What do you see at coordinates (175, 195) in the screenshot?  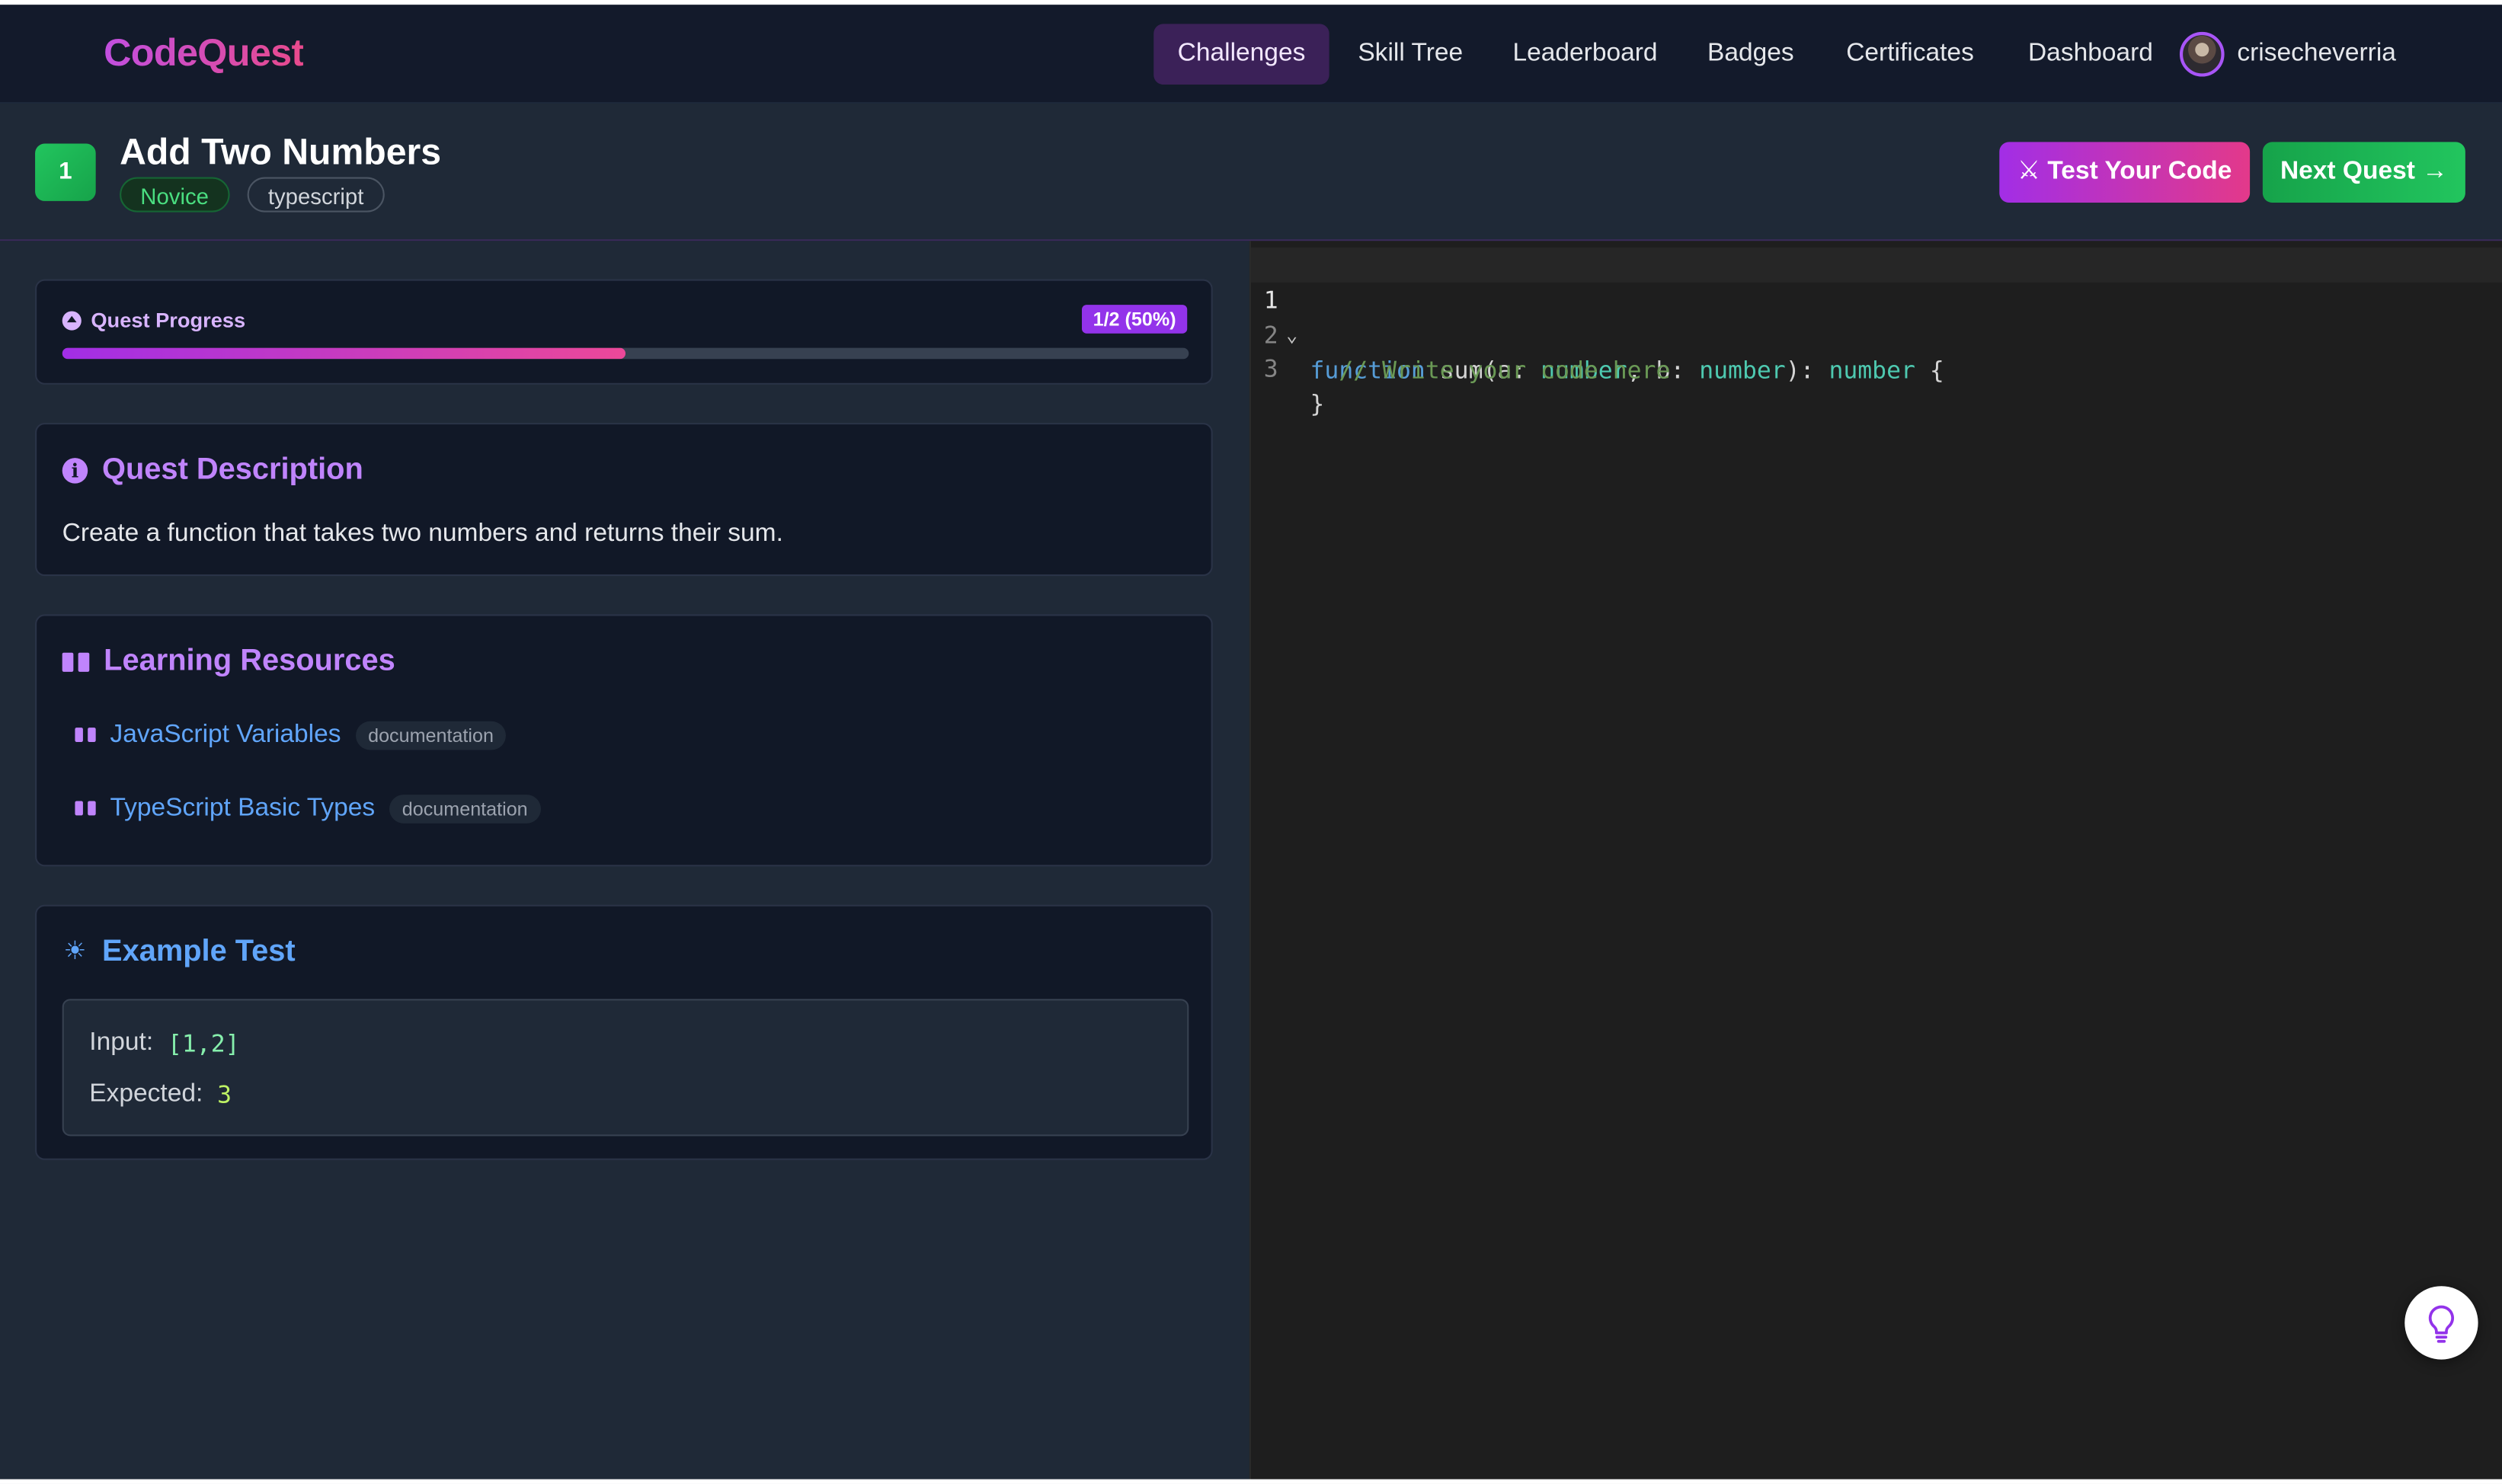 I see `difficulty-badge: Novice` at bounding box center [175, 195].